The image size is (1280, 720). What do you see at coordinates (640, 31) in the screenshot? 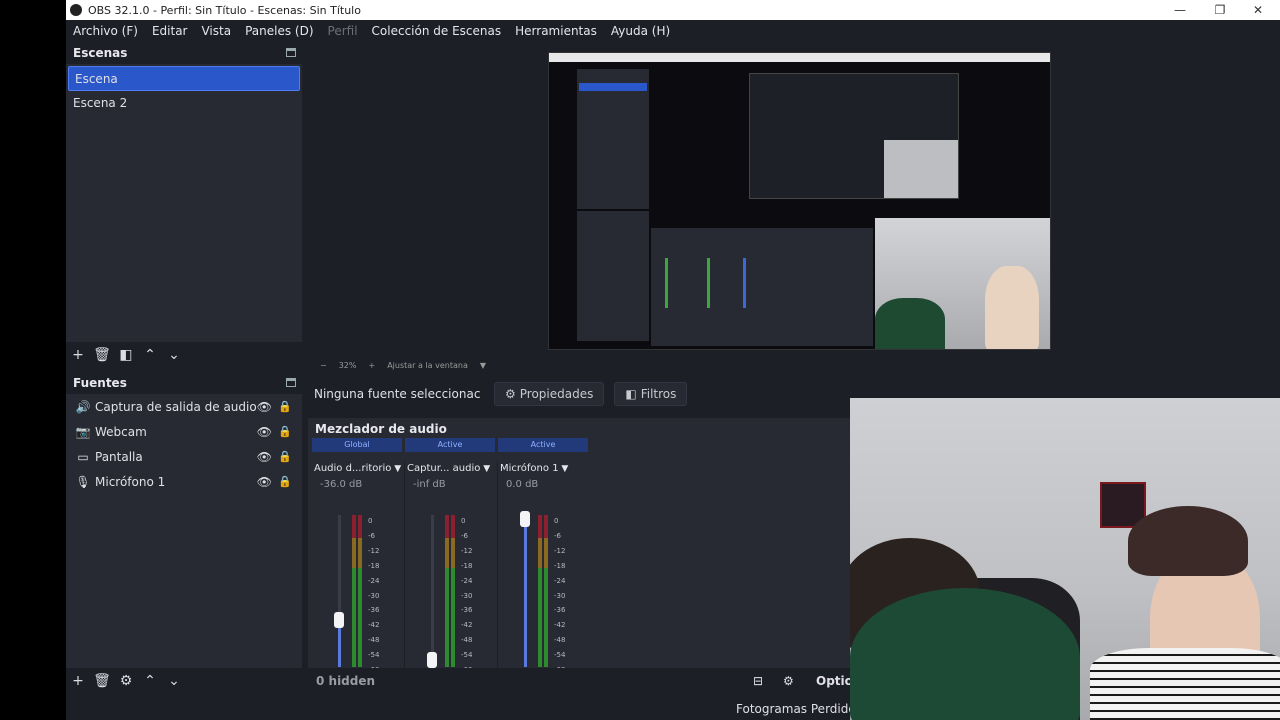
I see `menu-ayuda: Ayuda (H)` at bounding box center [640, 31].